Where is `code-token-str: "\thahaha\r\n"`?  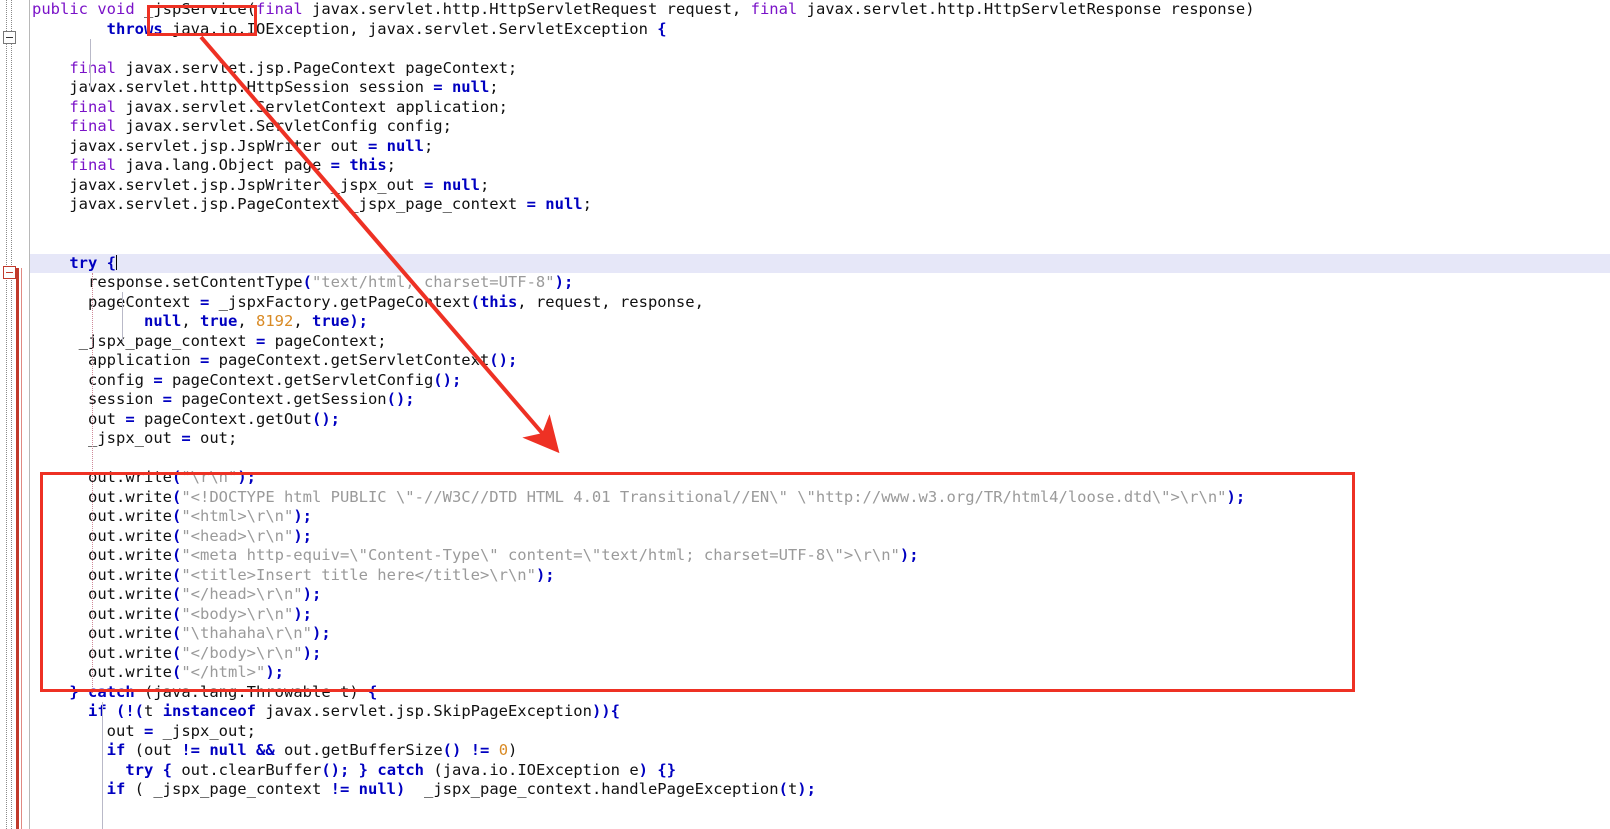 code-token-str: "\thahaha\r\n" is located at coordinates (246, 633).